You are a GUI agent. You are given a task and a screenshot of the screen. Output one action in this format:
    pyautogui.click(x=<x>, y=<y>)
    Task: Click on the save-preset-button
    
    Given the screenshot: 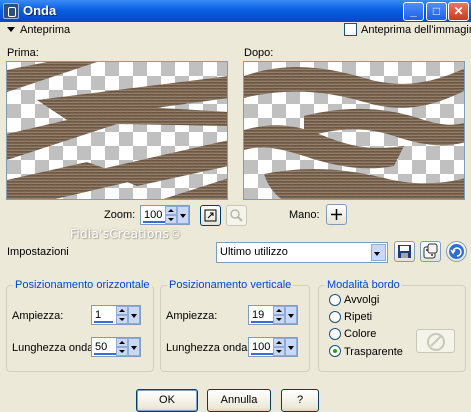 What is the action you would take?
    pyautogui.click(x=404, y=251)
    